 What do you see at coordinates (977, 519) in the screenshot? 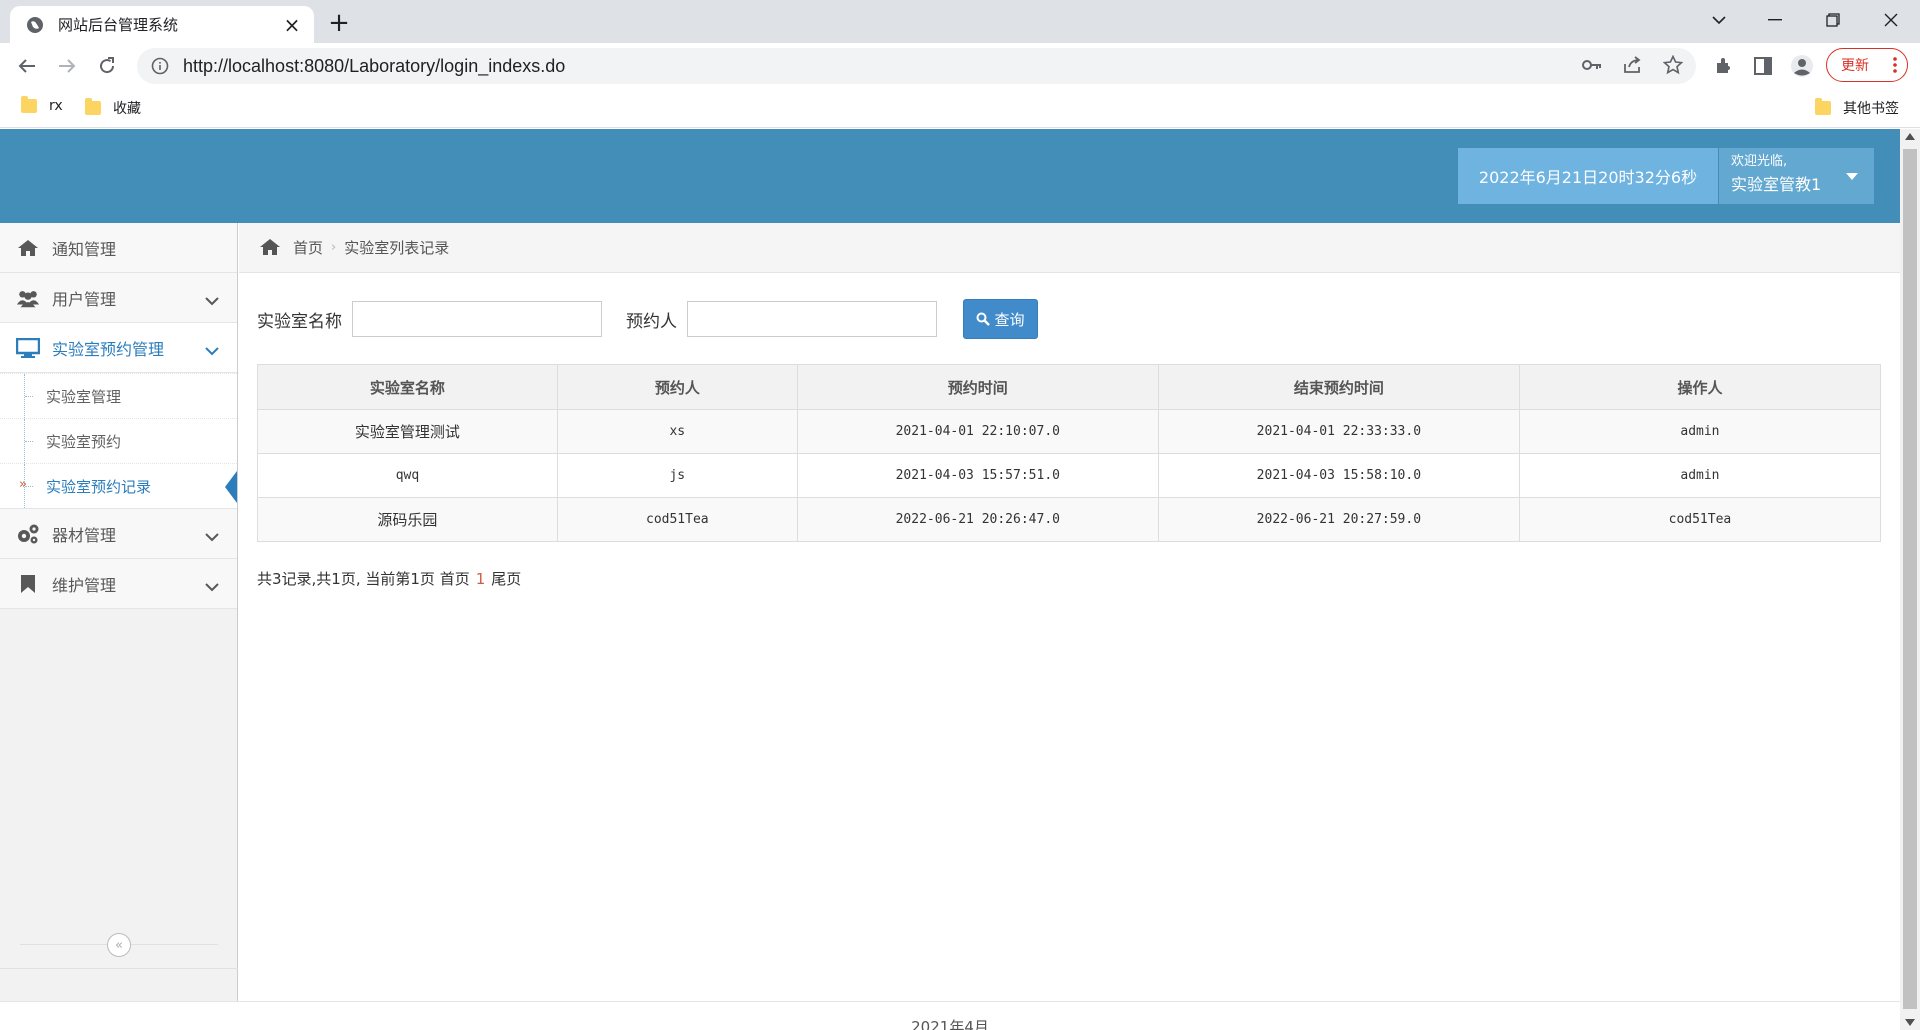
I see `table-cell: 2022-06-21 20:26:47.0` at bounding box center [977, 519].